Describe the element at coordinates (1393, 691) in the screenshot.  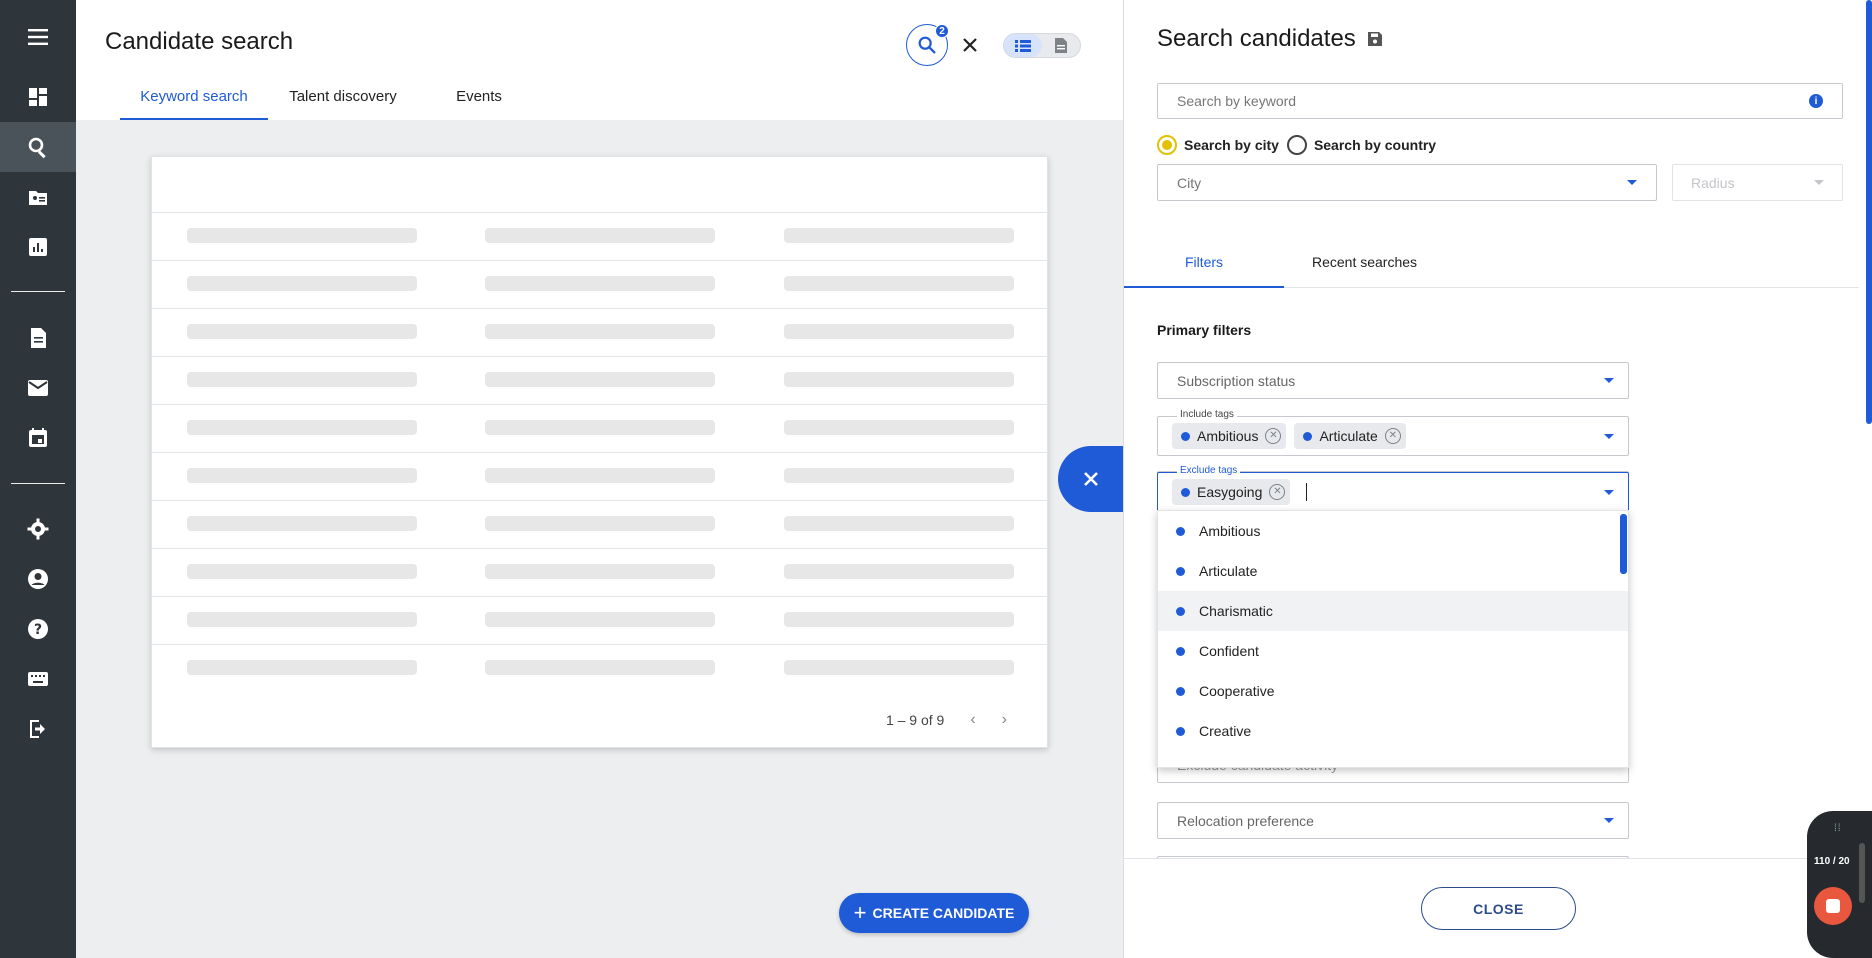
I see `dropdown-option: Cooperative` at that location.